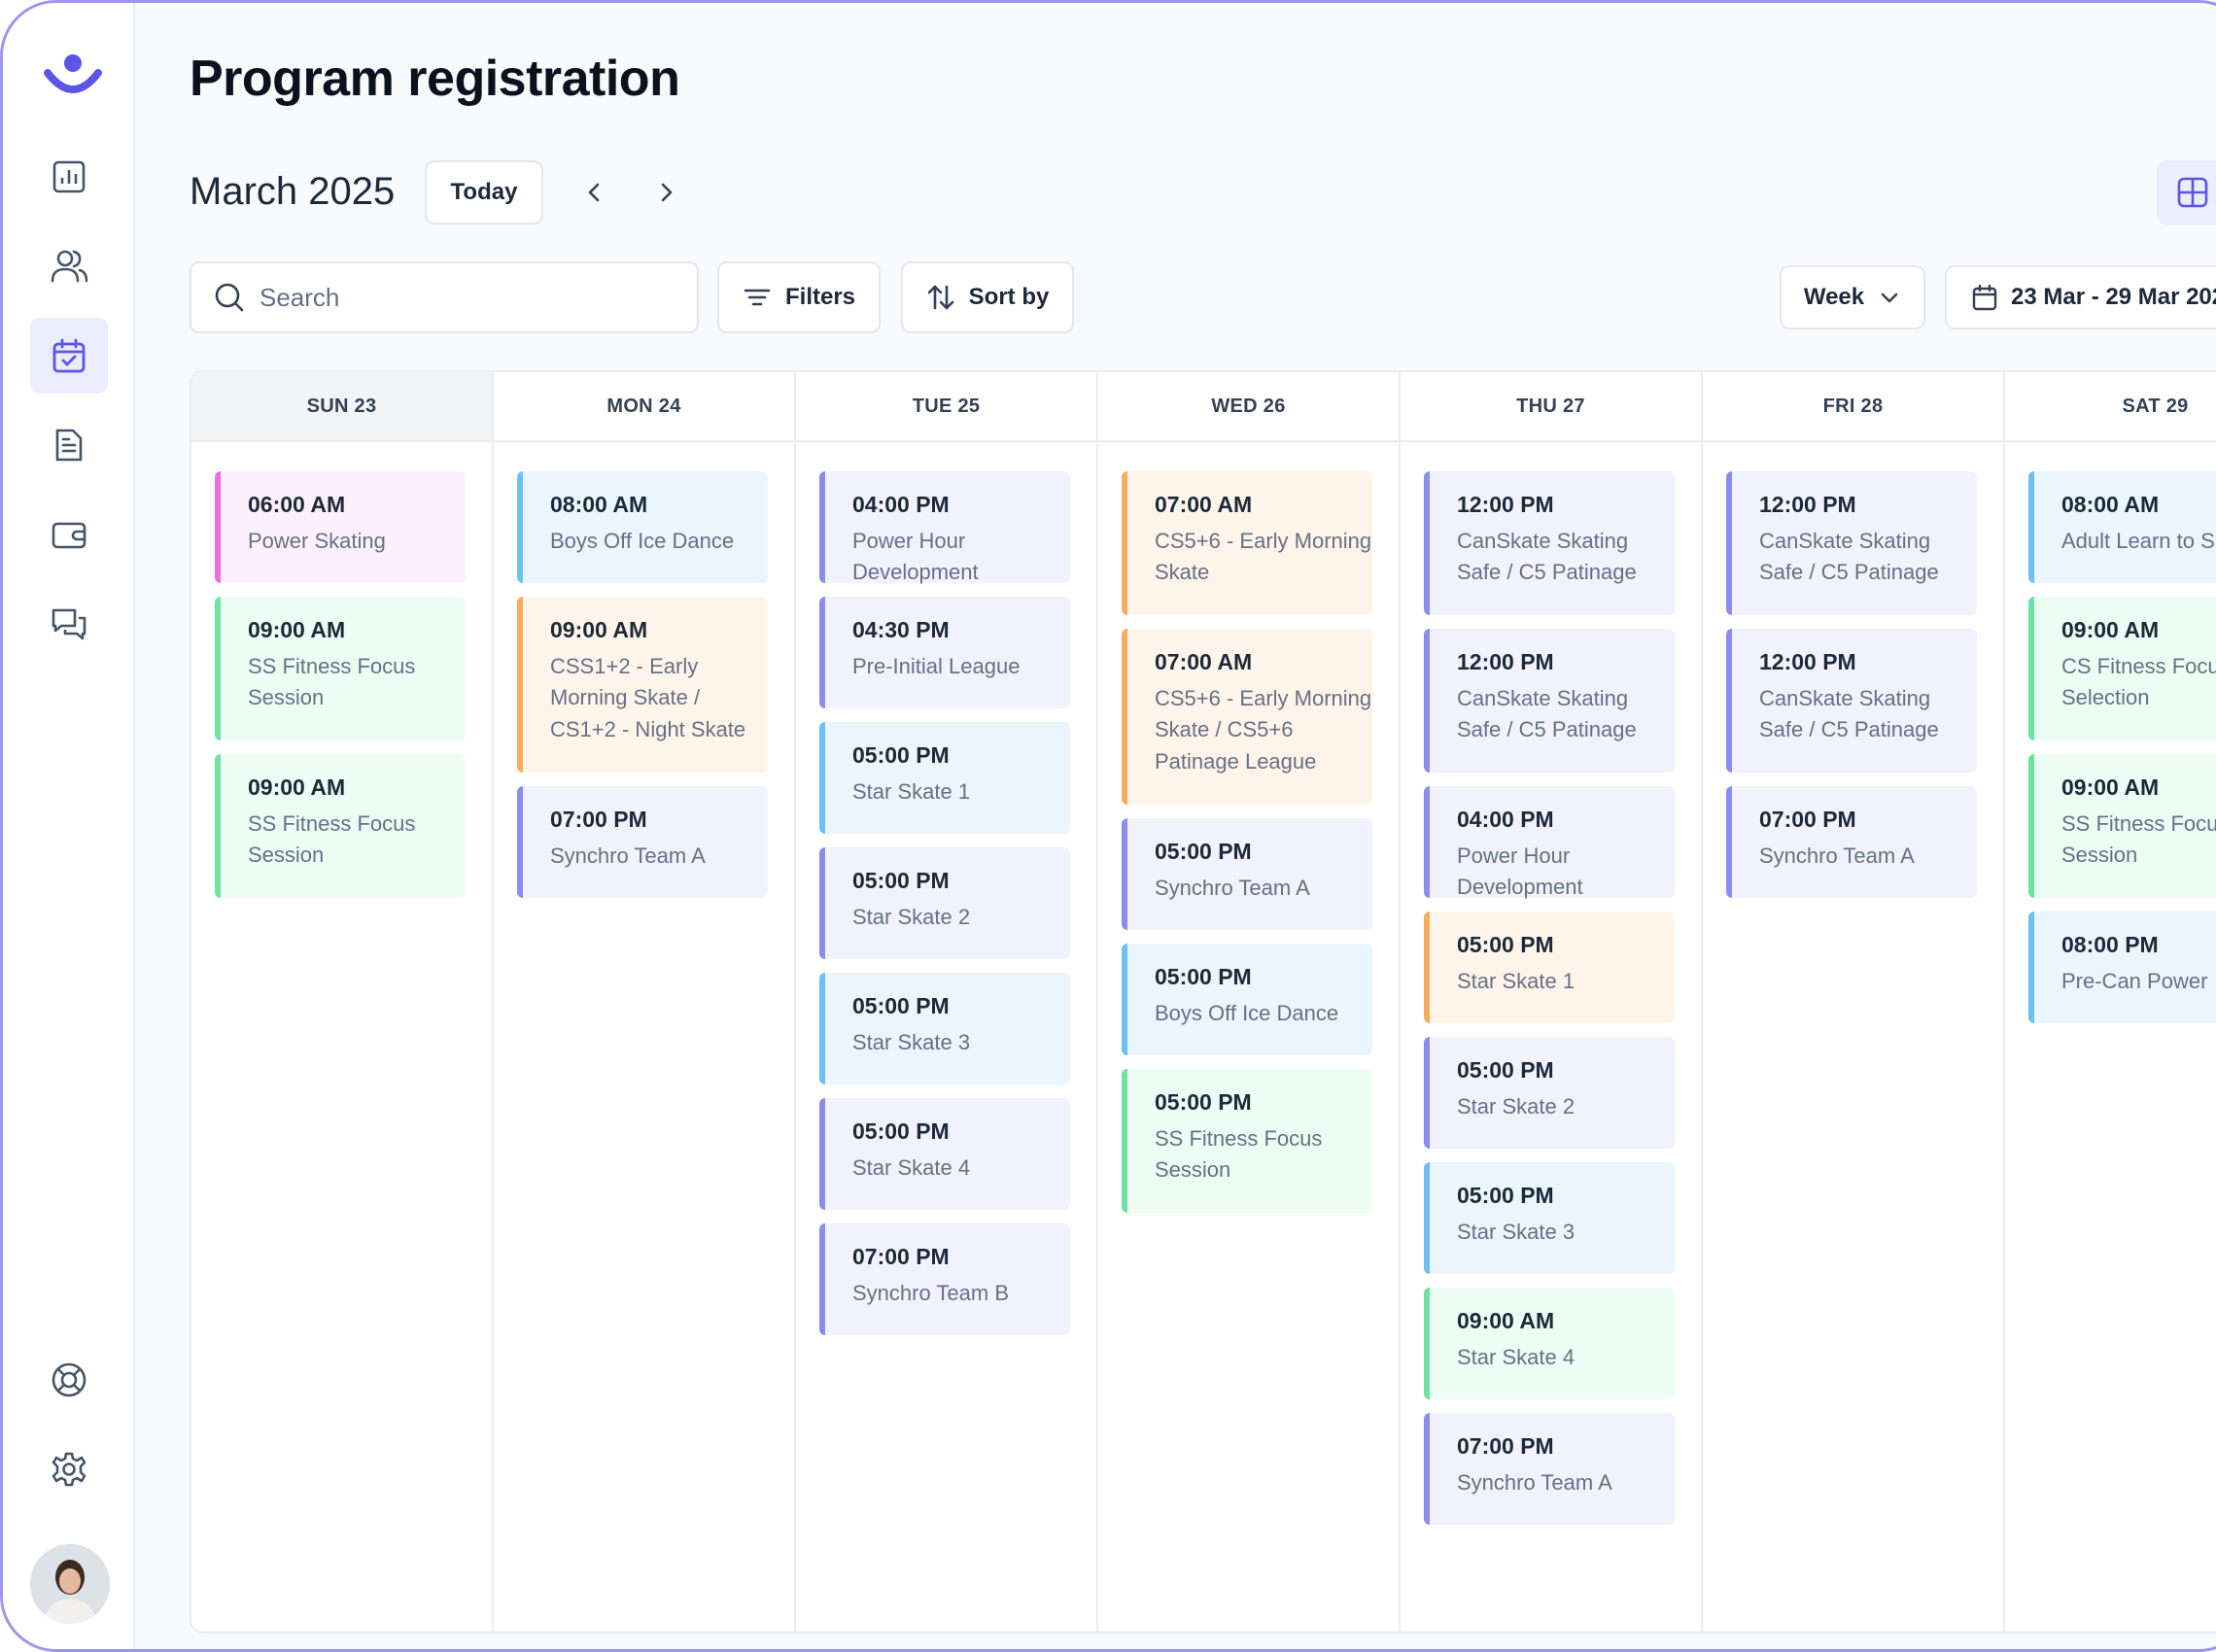  What do you see at coordinates (901, 629) in the screenshot?
I see `event-time: 04:30 PM` at bounding box center [901, 629].